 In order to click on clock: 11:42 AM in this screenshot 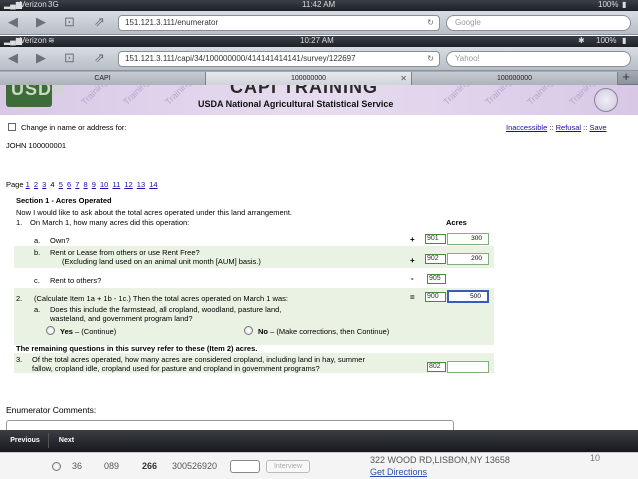, I will do `click(319, 4)`.